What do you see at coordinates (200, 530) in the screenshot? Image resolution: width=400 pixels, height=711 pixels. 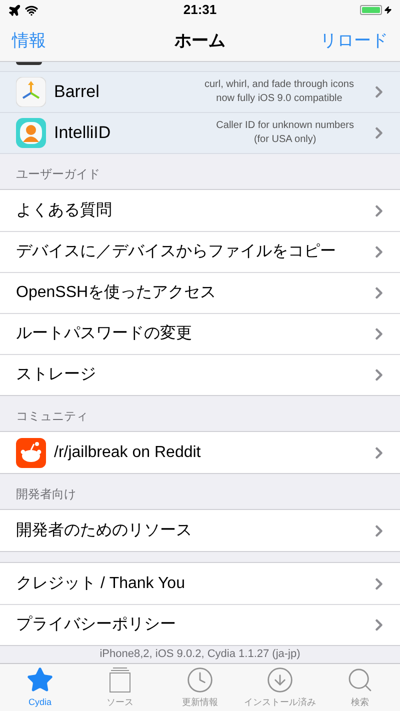 I see `menu-row: 開発者のためのリソース` at bounding box center [200, 530].